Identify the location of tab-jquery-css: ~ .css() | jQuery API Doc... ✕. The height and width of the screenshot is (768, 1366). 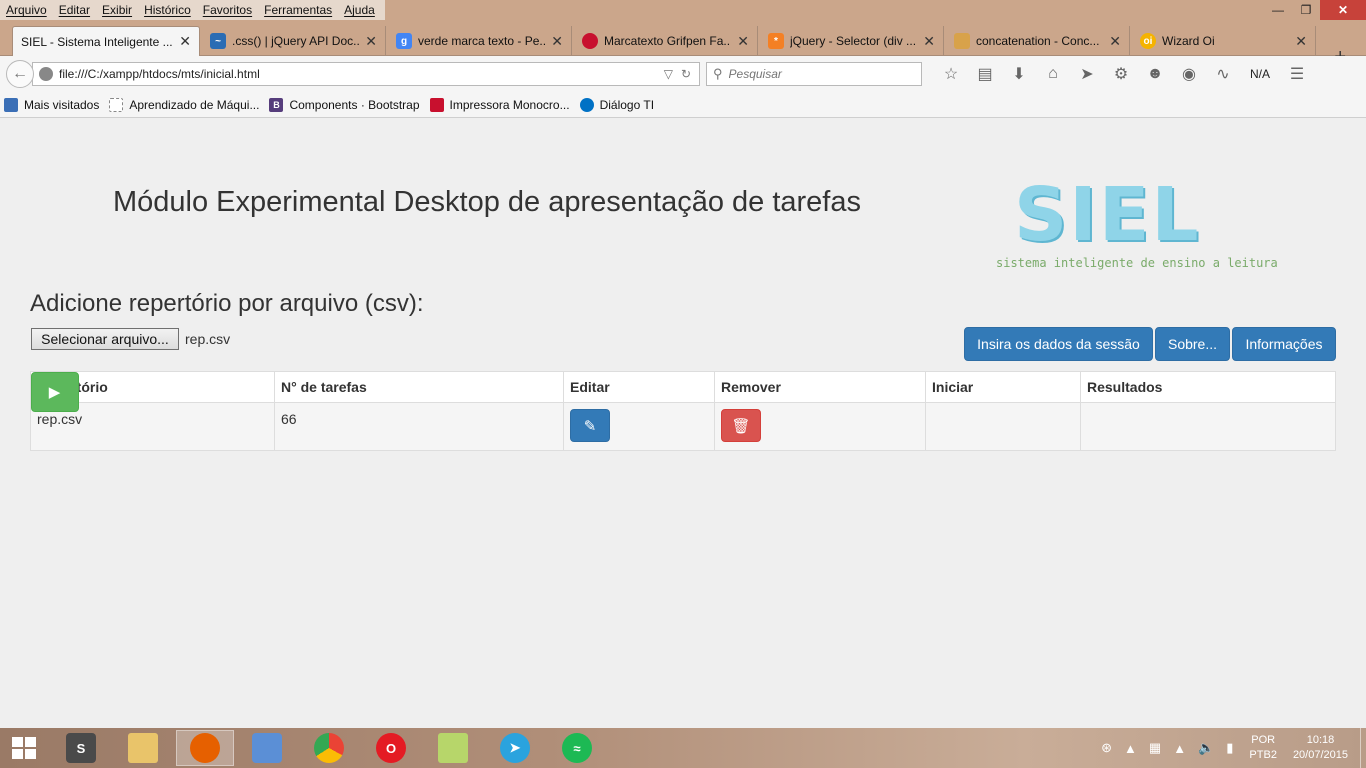
(294, 41).